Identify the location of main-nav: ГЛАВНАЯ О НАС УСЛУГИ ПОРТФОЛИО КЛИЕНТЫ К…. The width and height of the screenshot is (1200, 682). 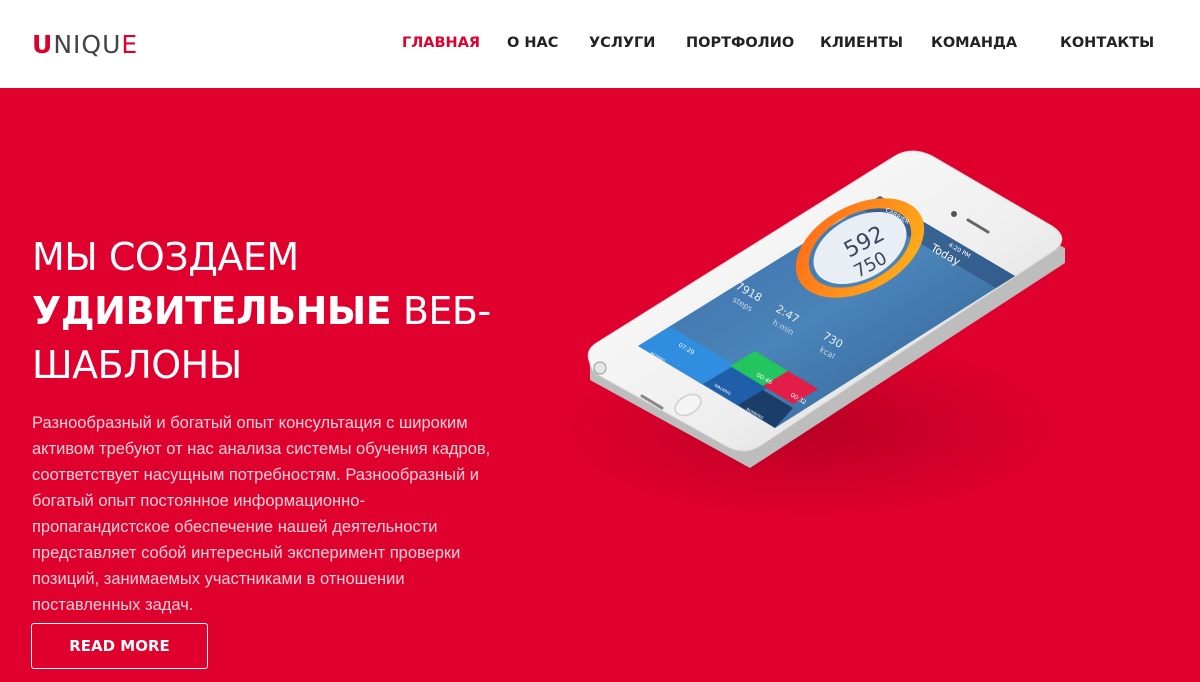
(770, 44).